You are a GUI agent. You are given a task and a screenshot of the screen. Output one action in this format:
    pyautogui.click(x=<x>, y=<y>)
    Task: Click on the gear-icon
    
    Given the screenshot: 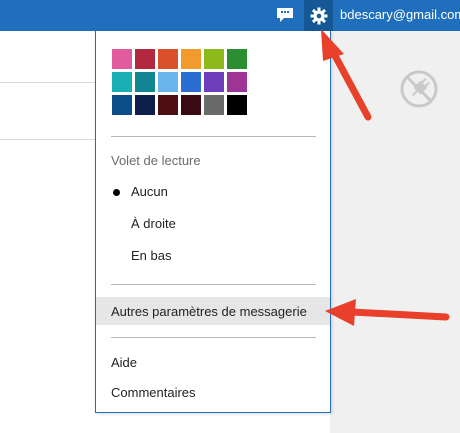 What is the action you would take?
    pyautogui.click(x=318, y=15)
    